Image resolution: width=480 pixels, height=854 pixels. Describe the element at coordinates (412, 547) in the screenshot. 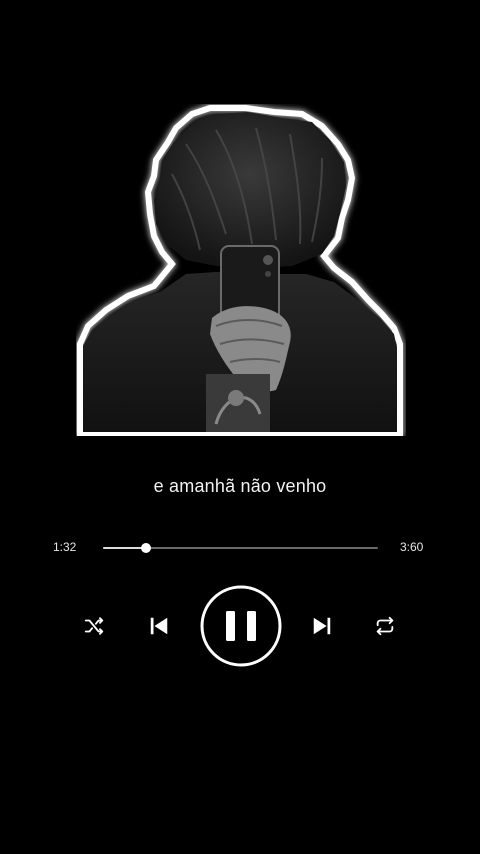

I see `total-time: 3:60` at that location.